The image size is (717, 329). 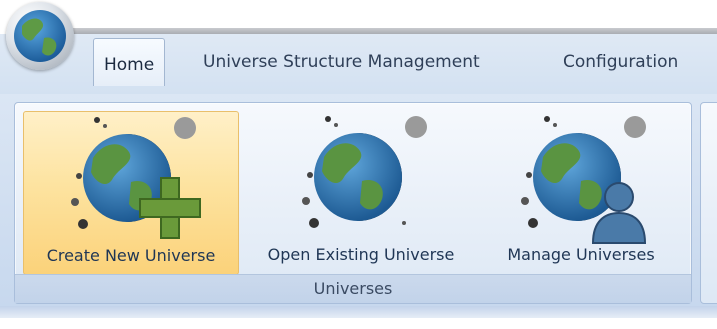 I want to click on globe-plus-icon, so click(x=136, y=178).